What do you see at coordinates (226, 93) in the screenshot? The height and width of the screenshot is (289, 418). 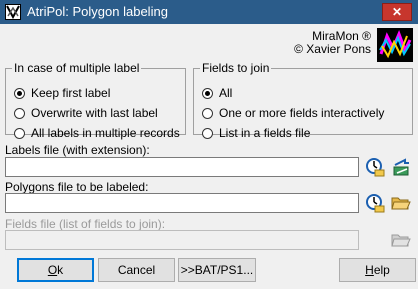 I see `radio-label: All` at bounding box center [226, 93].